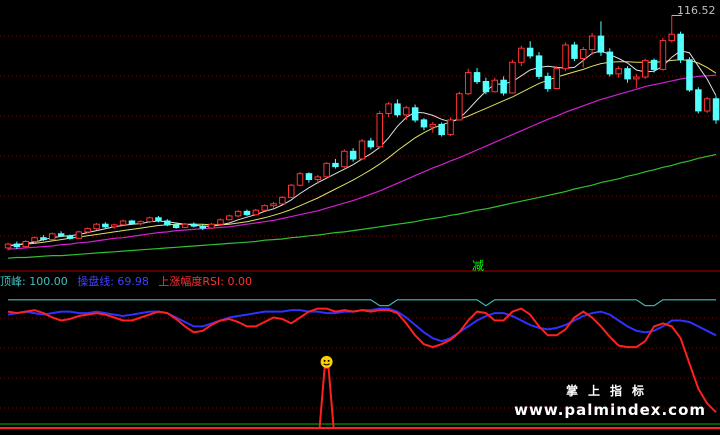  I want to click on watermark-cn: 掌上指标, so click(610, 391).